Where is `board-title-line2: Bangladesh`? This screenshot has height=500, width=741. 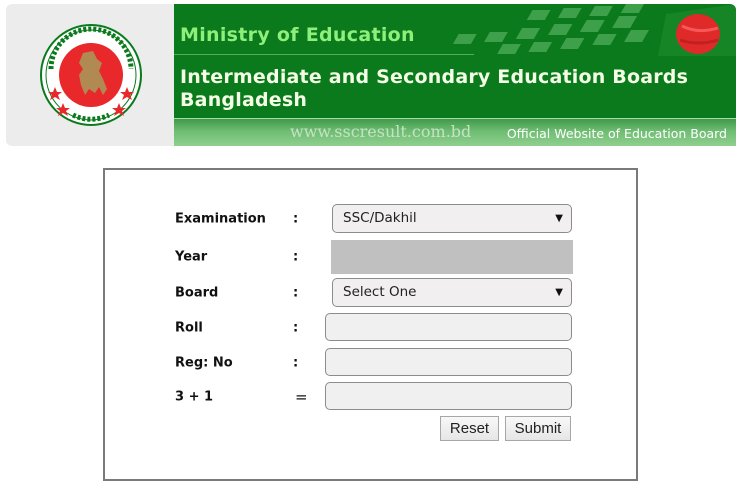
board-title-line2: Bangladesh is located at coordinates (244, 100).